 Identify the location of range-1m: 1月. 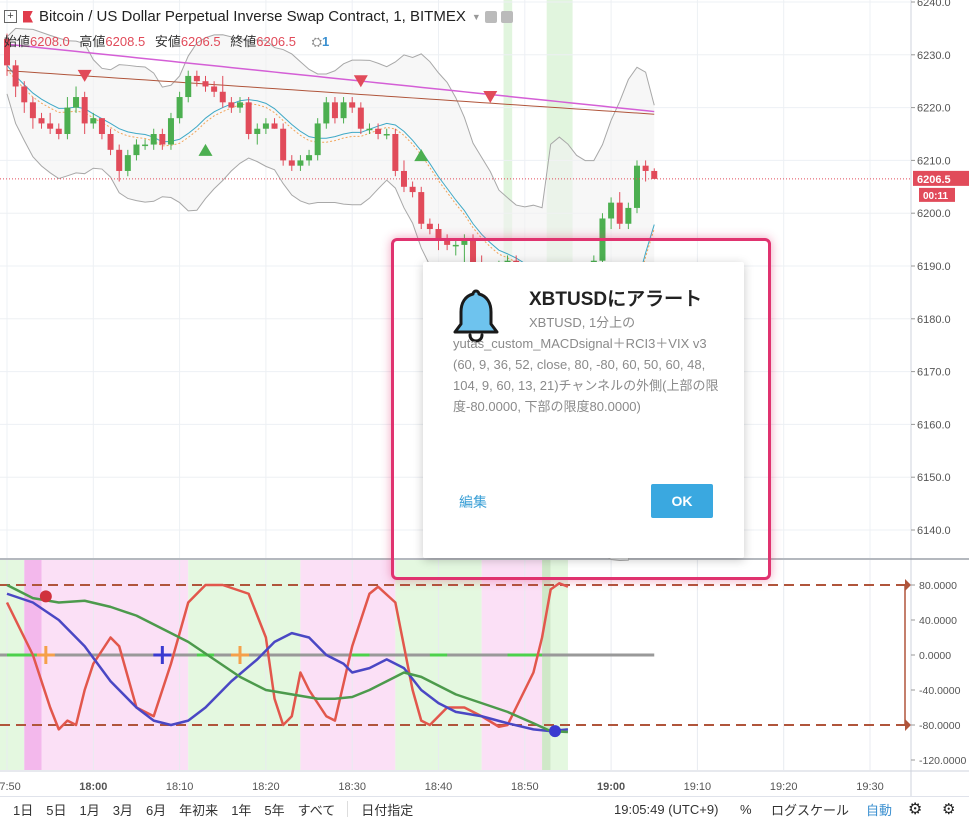
(89, 809).